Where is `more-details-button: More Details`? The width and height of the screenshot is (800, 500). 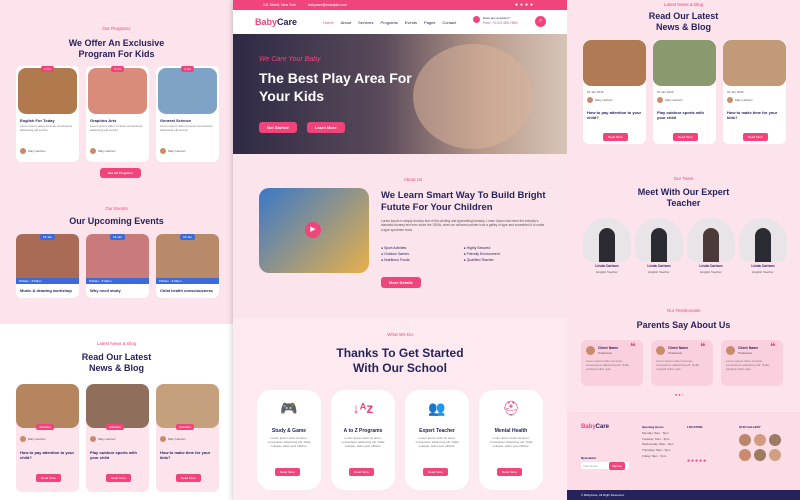
more-details-button: More Details is located at coordinates (401, 282).